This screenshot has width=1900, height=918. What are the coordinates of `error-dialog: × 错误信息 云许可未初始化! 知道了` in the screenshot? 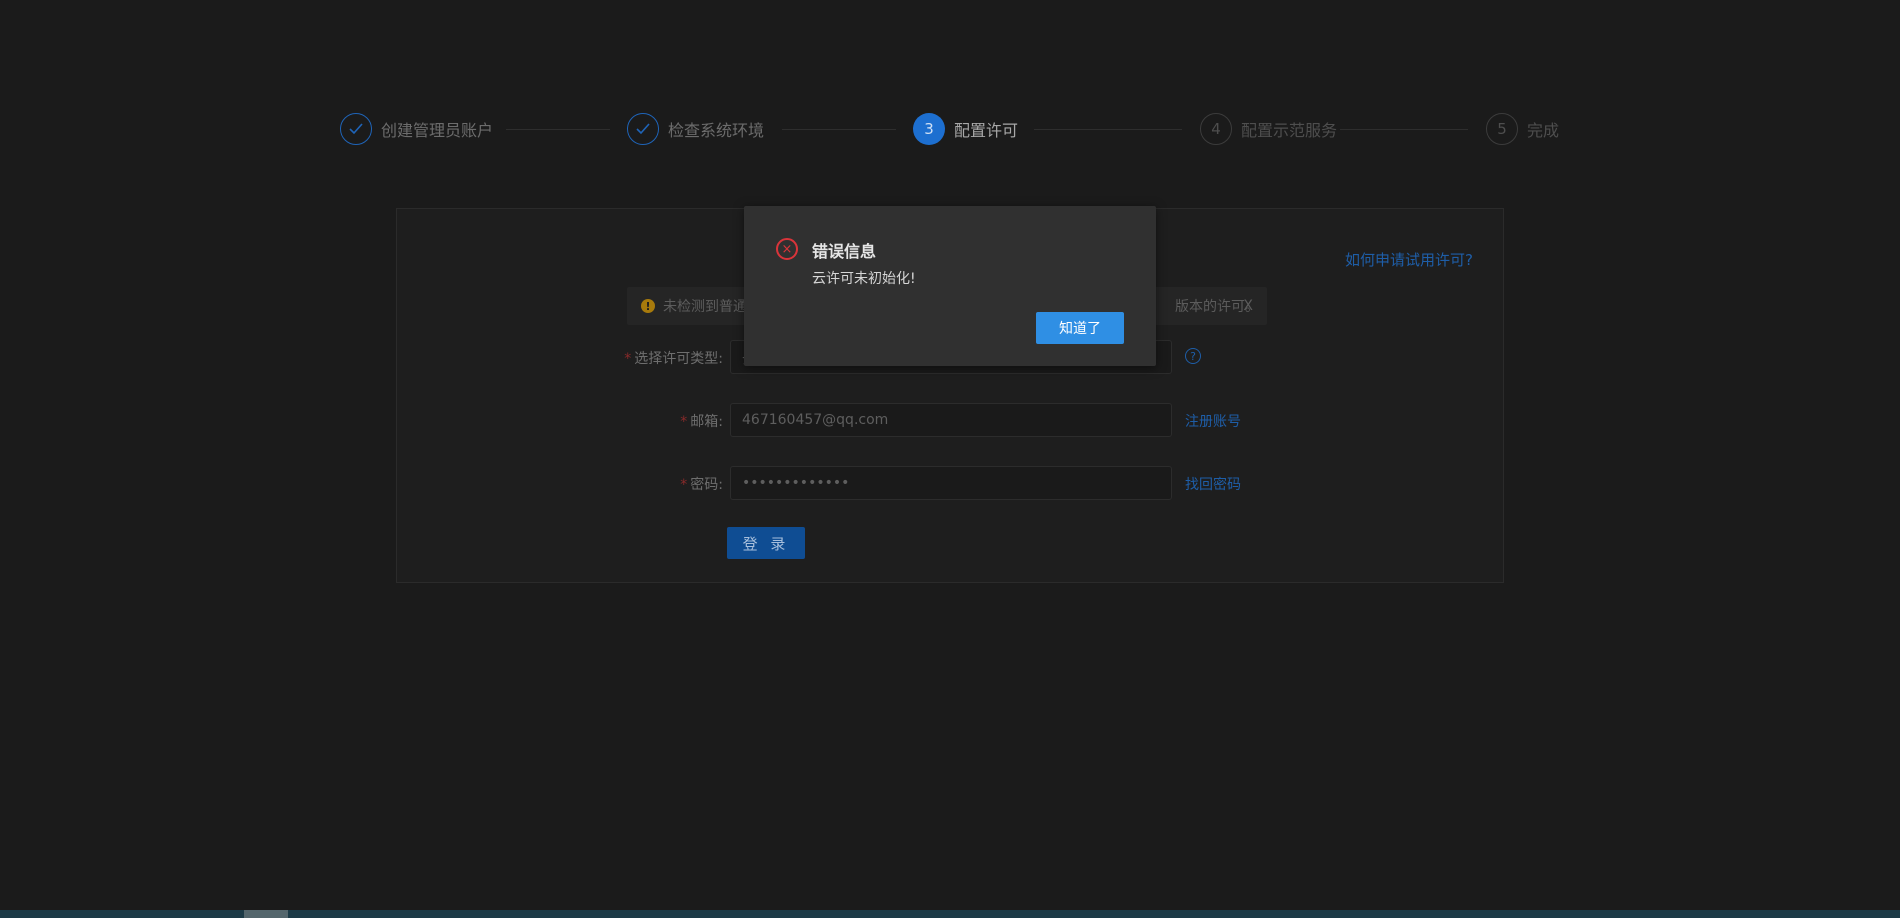 It's located at (950, 286).